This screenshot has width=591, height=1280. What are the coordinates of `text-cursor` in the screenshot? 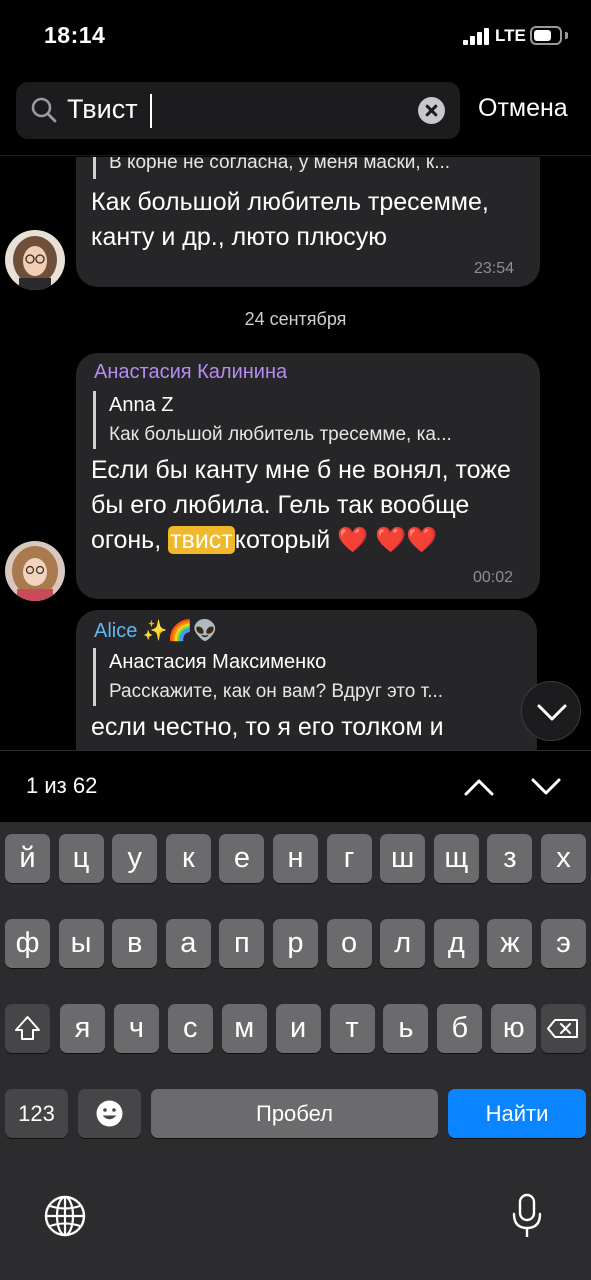 It's located at (151, 111).